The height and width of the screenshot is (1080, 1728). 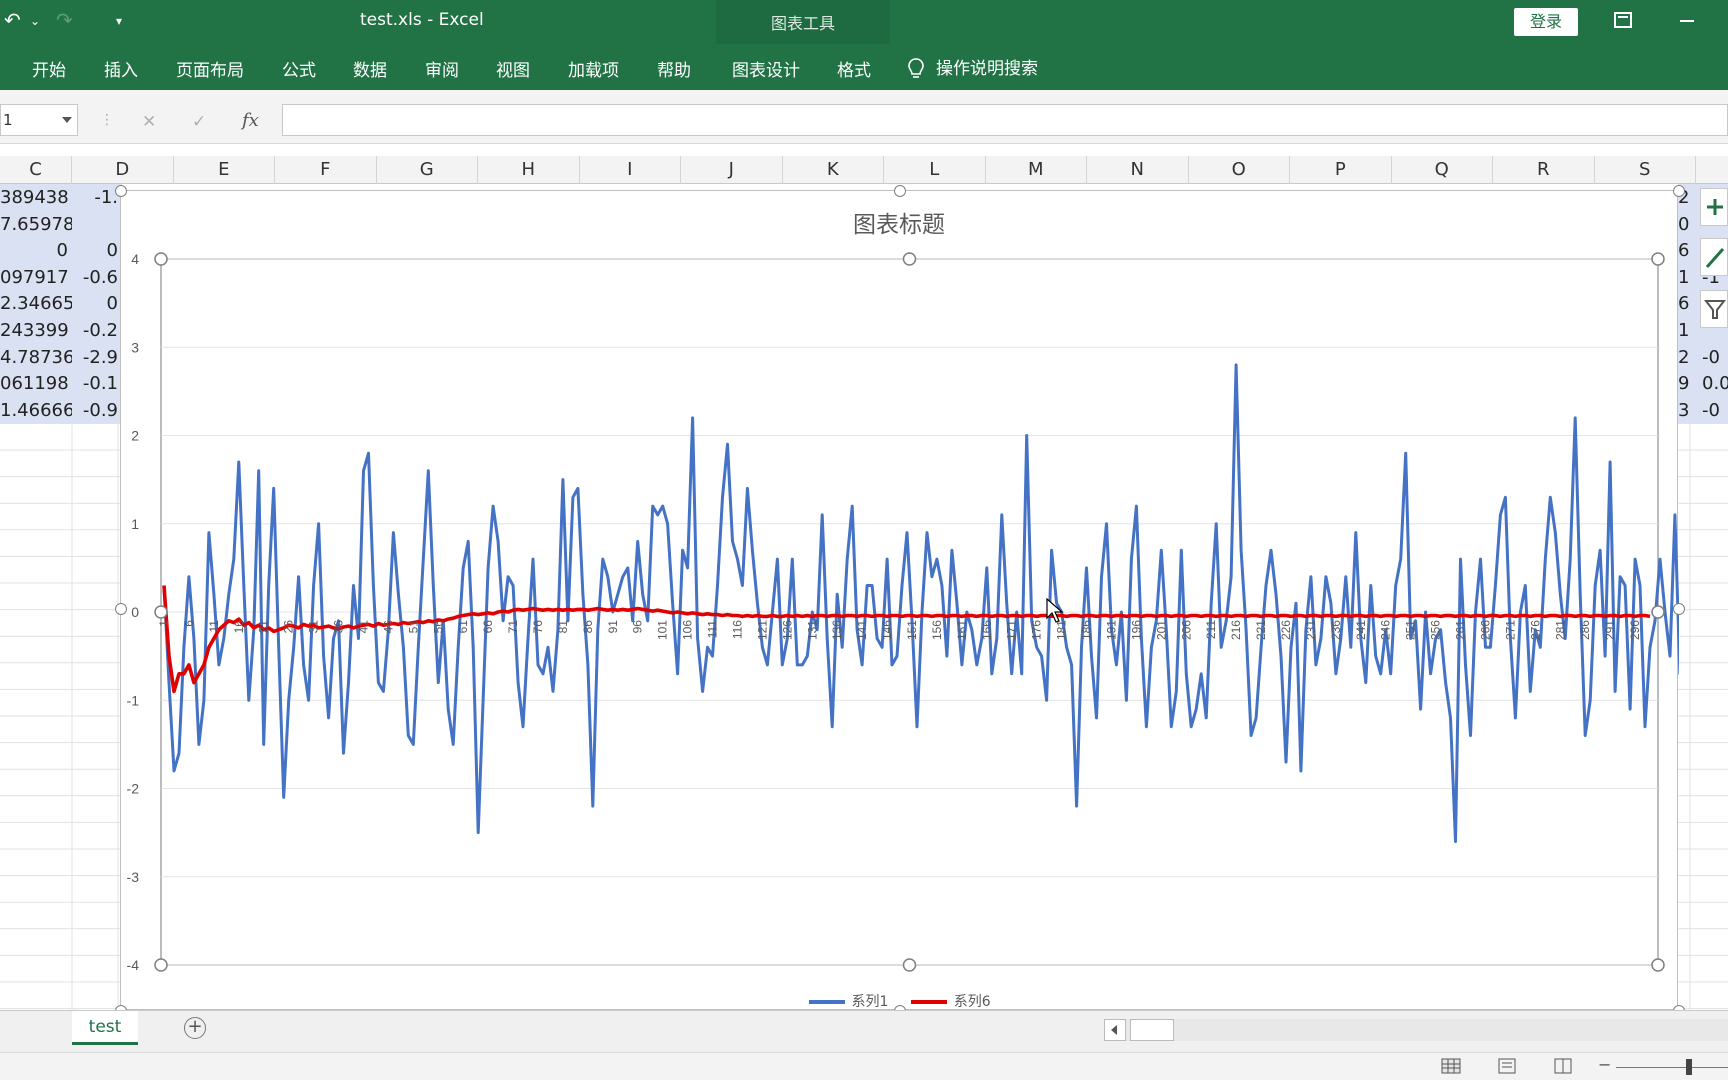 What do you see at coordinates (1690, 357) in the screenshot?
I see `cell-right-edge_a-7: 2` at bounding box center [1690, 357].